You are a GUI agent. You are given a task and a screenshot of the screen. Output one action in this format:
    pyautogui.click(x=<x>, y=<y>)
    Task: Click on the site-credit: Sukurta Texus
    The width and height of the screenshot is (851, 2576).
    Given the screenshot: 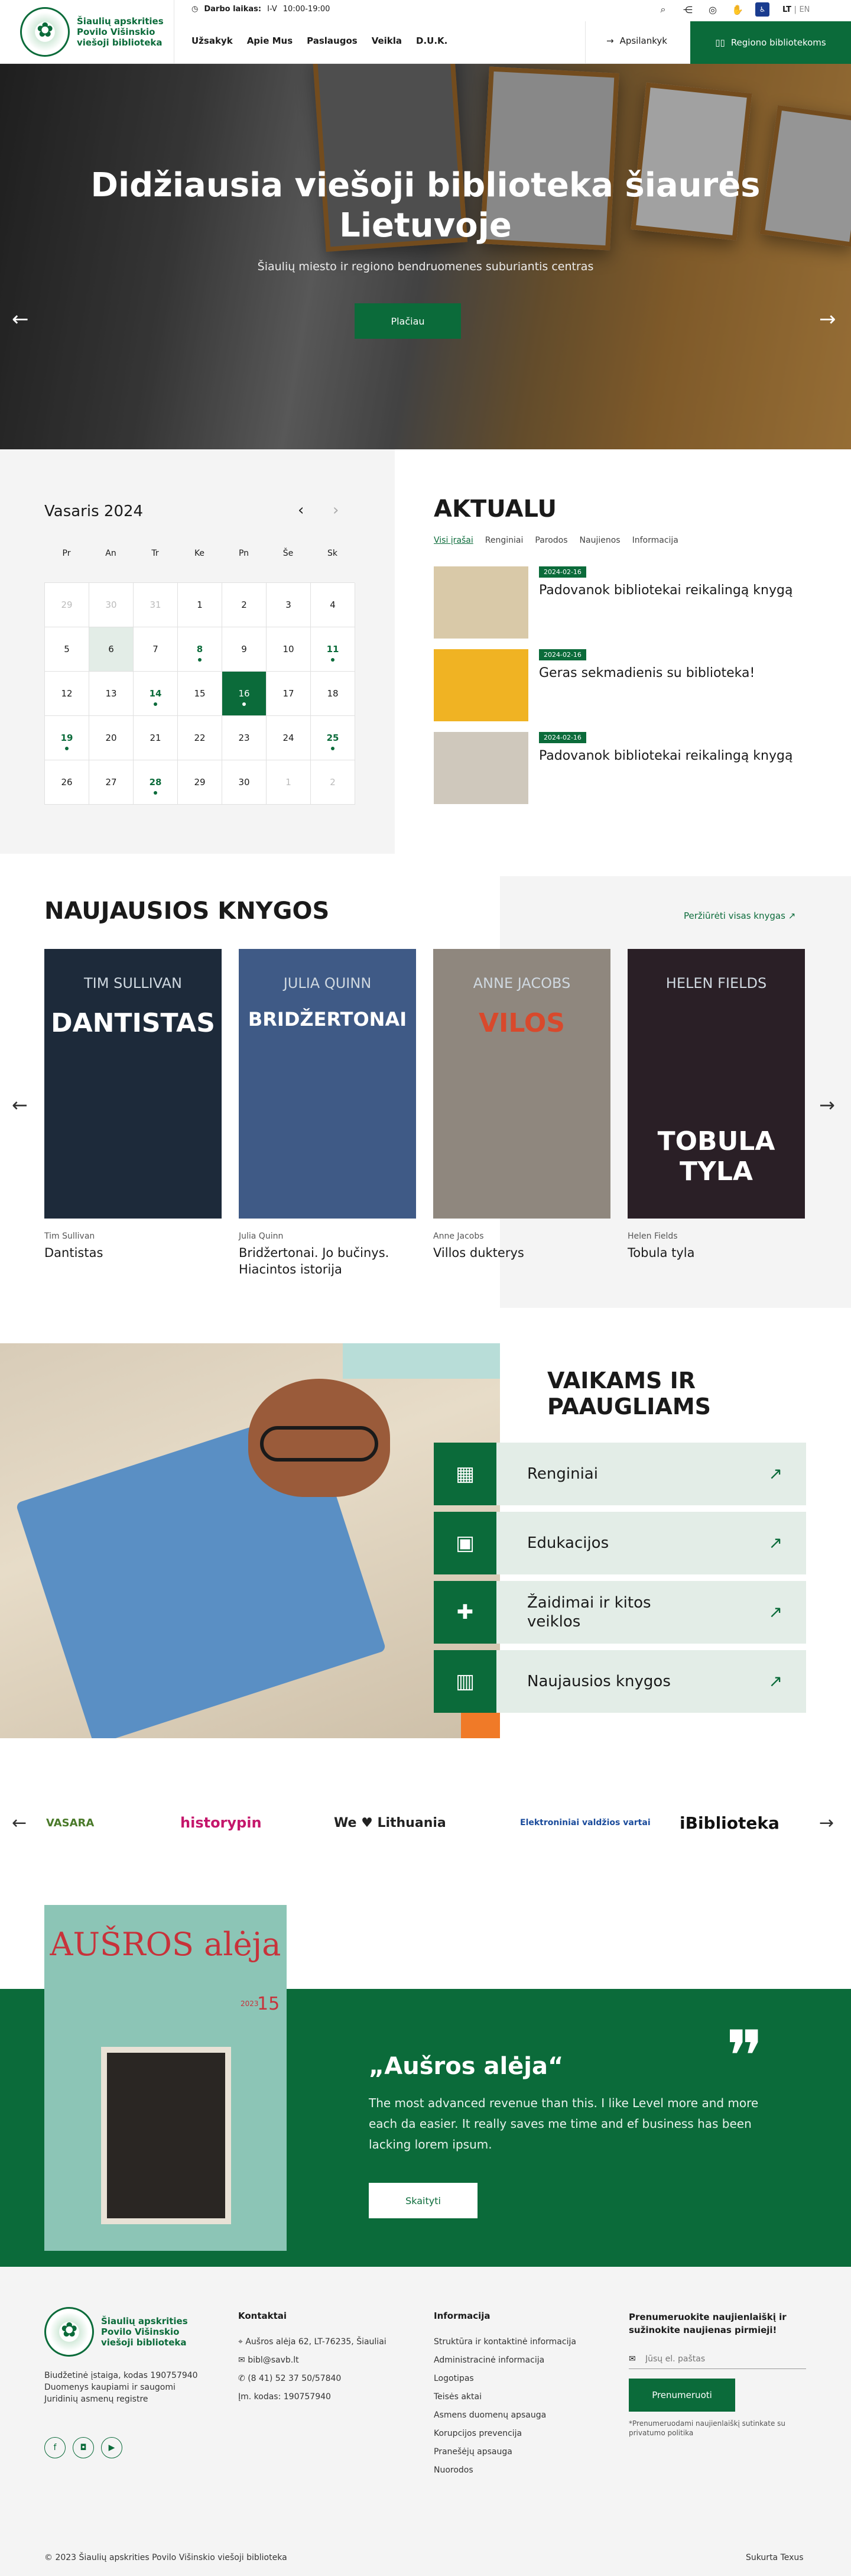 What is the action you would take?
    pyautogui.click(x=775, y=2557)
    